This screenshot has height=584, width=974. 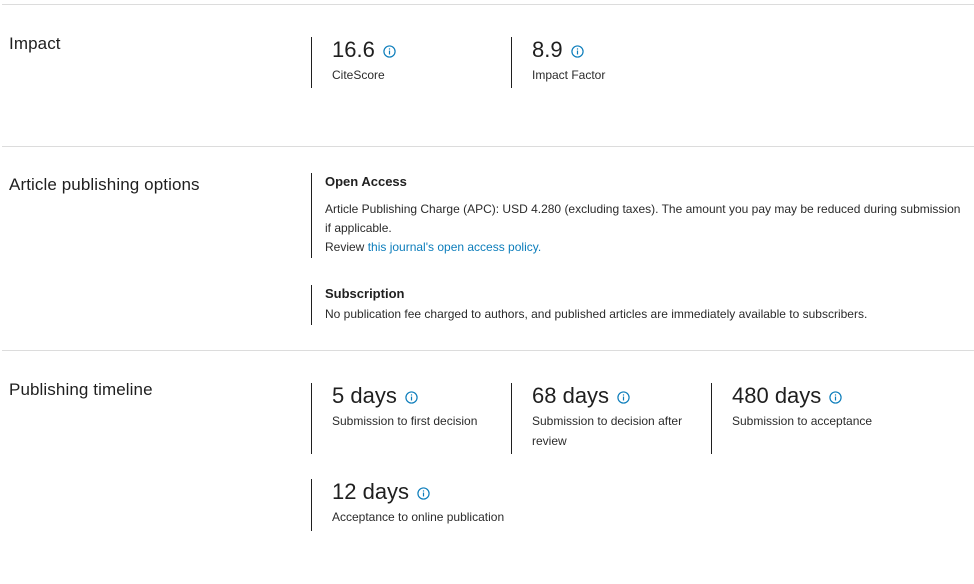 I want to click on metric-label: Submission to acceptance, so click(x=802, y=421).